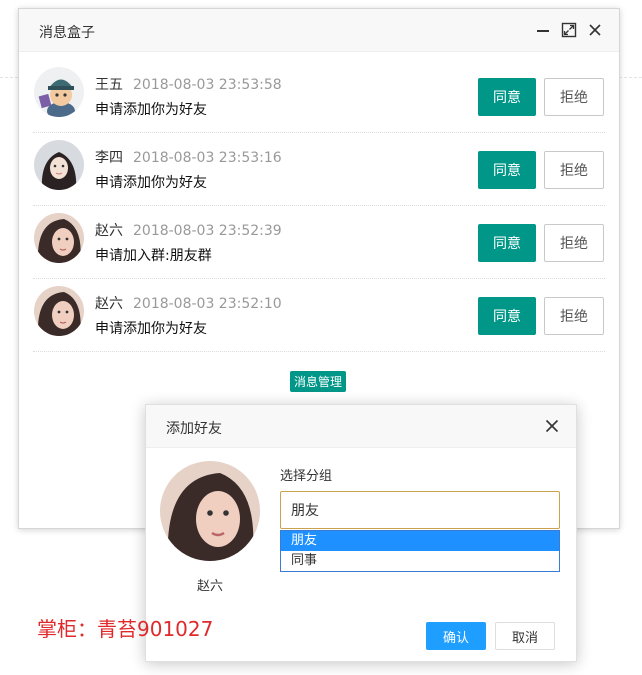 The height and width of the screenshot is (675, 642). I want to click on group-options: 朋友 同事, so click(420, 551).